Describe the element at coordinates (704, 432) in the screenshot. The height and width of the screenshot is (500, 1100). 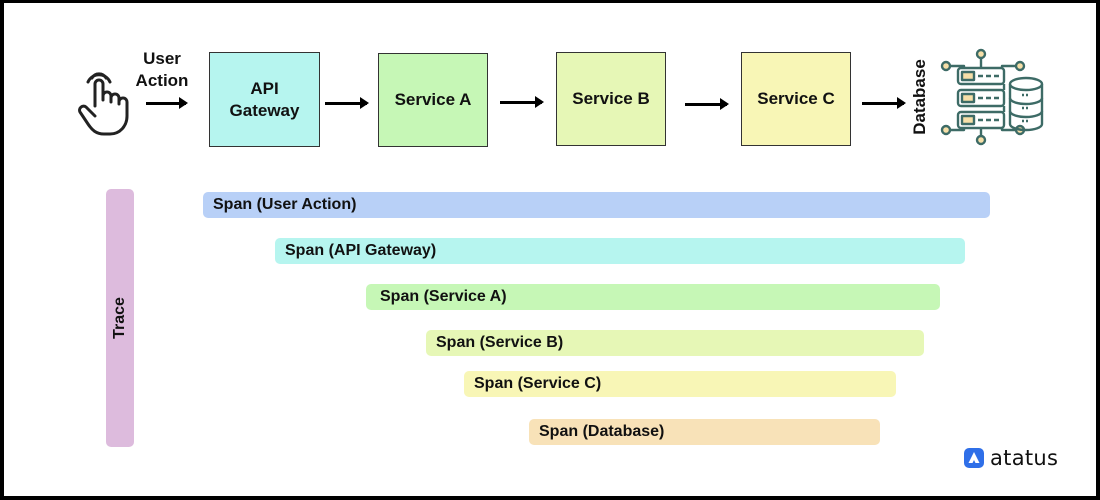
I see `span-database: Span (Database)` at that location.